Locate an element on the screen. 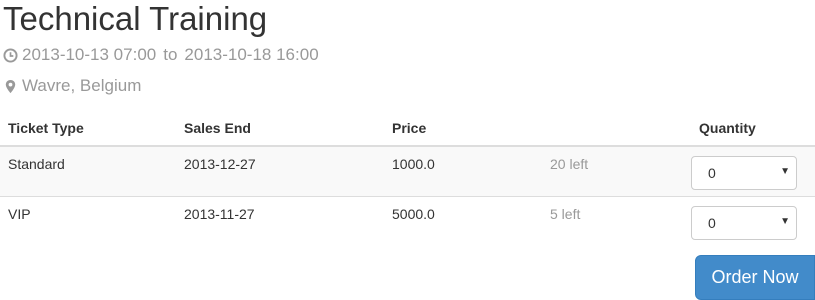  ticket-type: Standard is located at coordinates (88, 170).